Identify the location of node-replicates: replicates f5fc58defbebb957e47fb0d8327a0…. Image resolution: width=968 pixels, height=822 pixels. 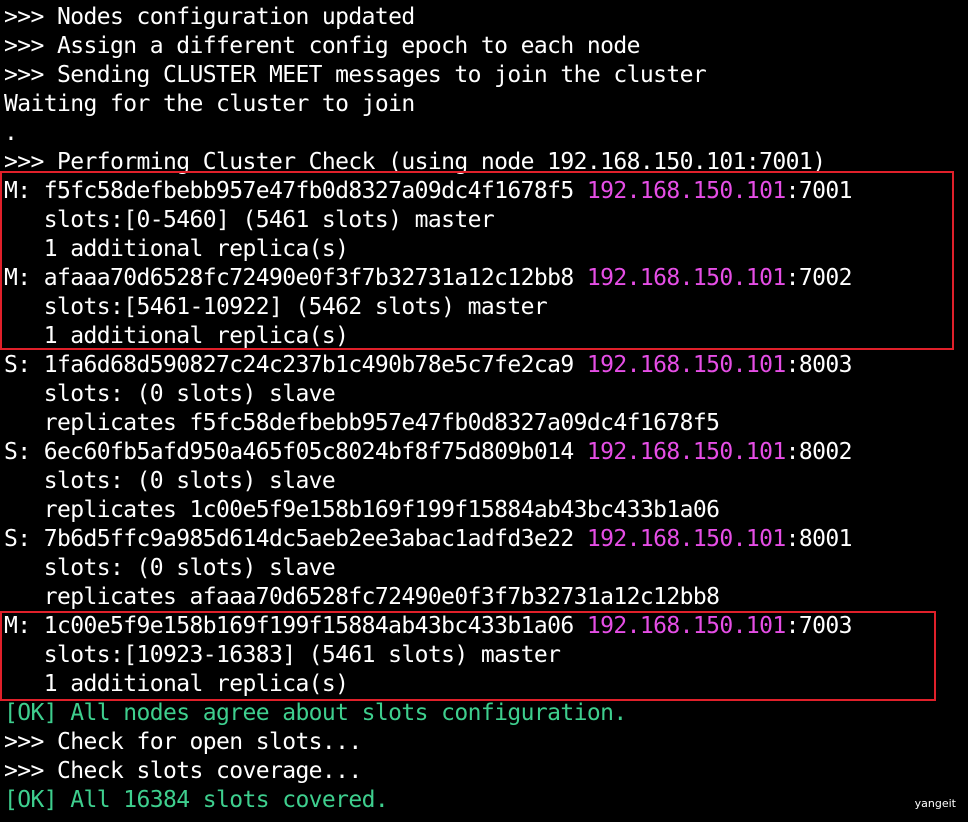
(362, 423).